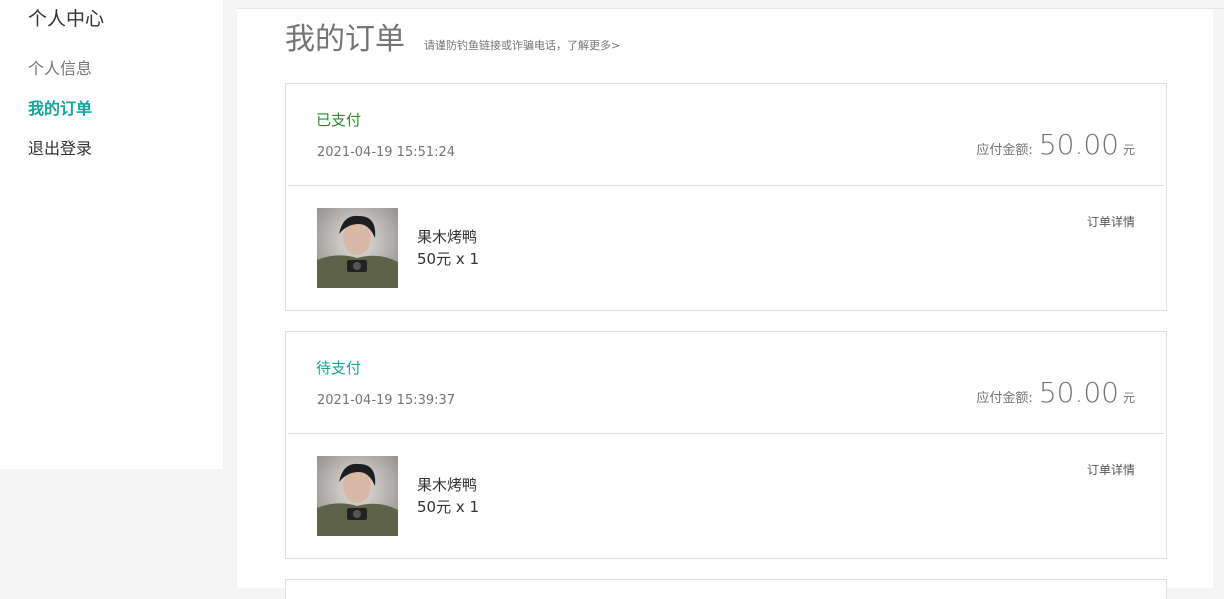 The width and height of the screenshot is (1224, 599). What do you see at coordinates (60, 109) in the screenshot?
I see `sidebar-item-orders: 我的订单` at bounding box center [60, 109].